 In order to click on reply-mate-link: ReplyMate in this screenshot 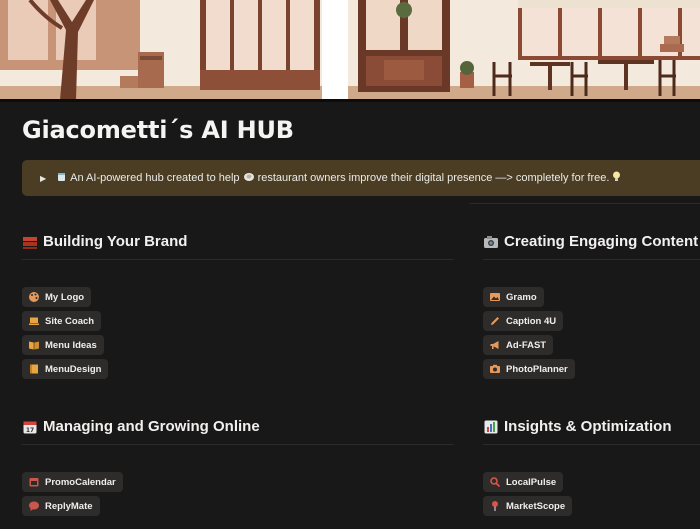, I will do `click(61, 506)`.